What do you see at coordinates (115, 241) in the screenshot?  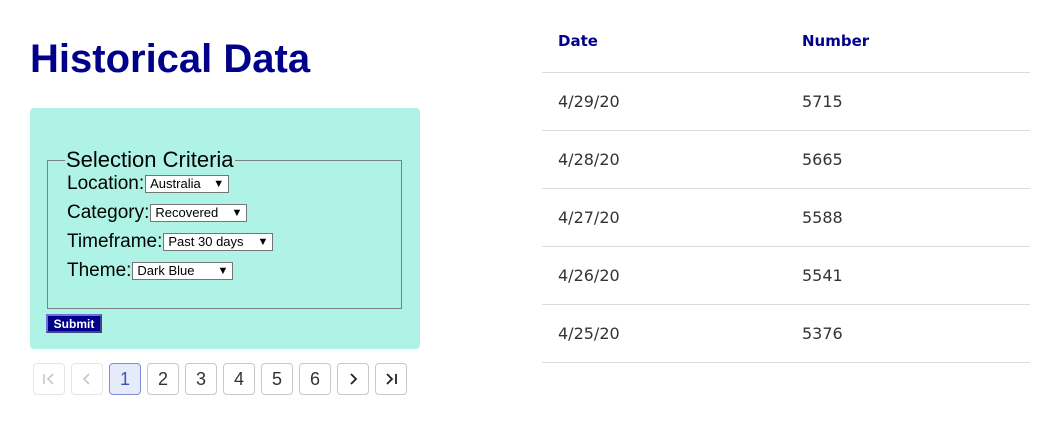 I see `timeframe-label: Timeframe:` at bounding box center [115, 241].